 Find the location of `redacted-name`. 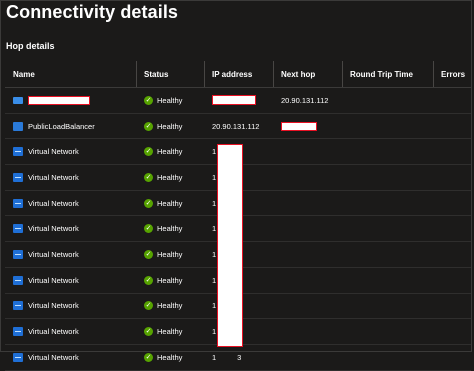

redacted-name is located at coordinates (59, 100).